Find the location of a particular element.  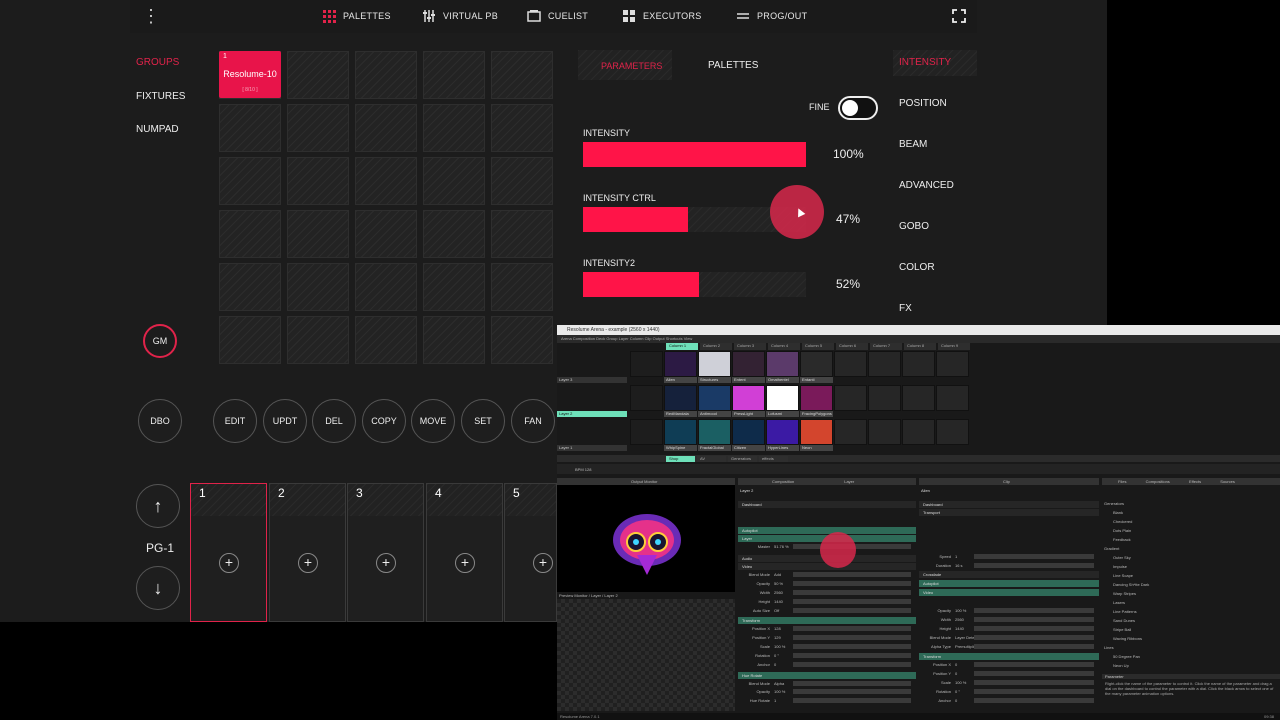

tab-palettes: PALETTES is located at coordinates (729, 65).